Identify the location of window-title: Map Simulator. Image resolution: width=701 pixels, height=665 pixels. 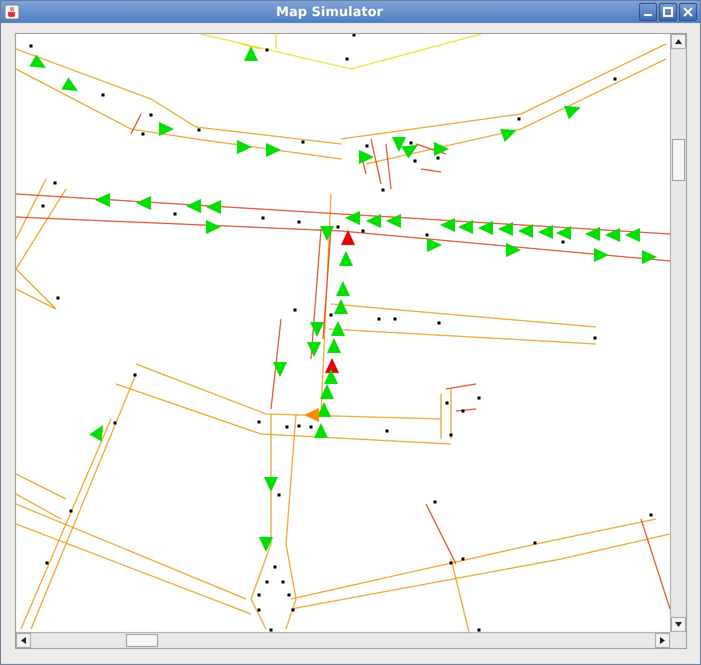
(329, 12).